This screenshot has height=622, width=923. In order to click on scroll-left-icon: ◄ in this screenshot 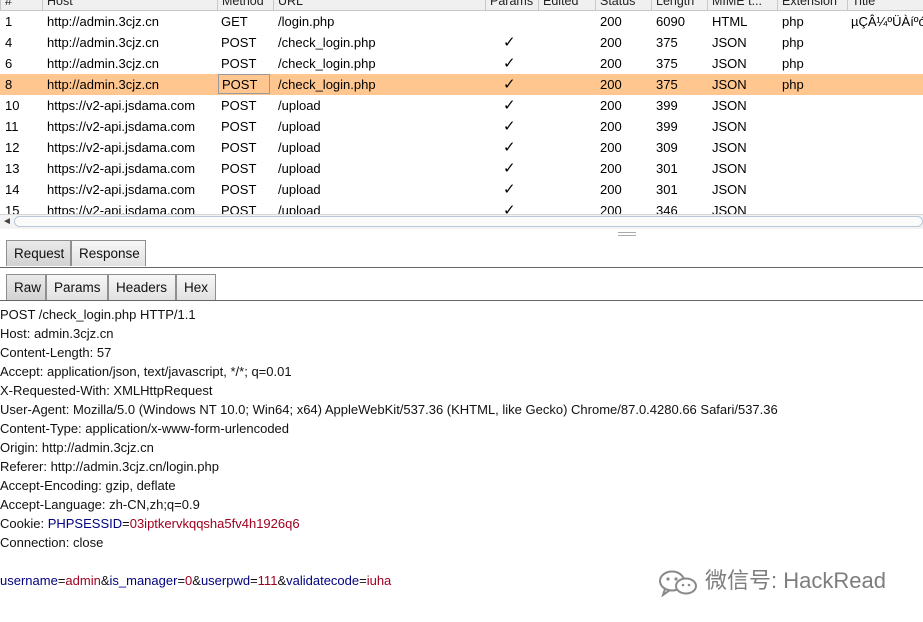, I will do `click(7, 221)`.